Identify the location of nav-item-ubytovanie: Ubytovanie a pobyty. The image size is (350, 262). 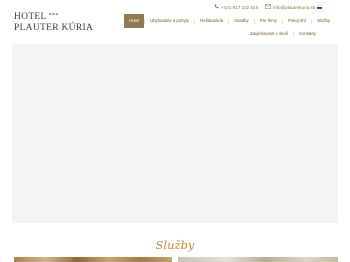
(169, 21).